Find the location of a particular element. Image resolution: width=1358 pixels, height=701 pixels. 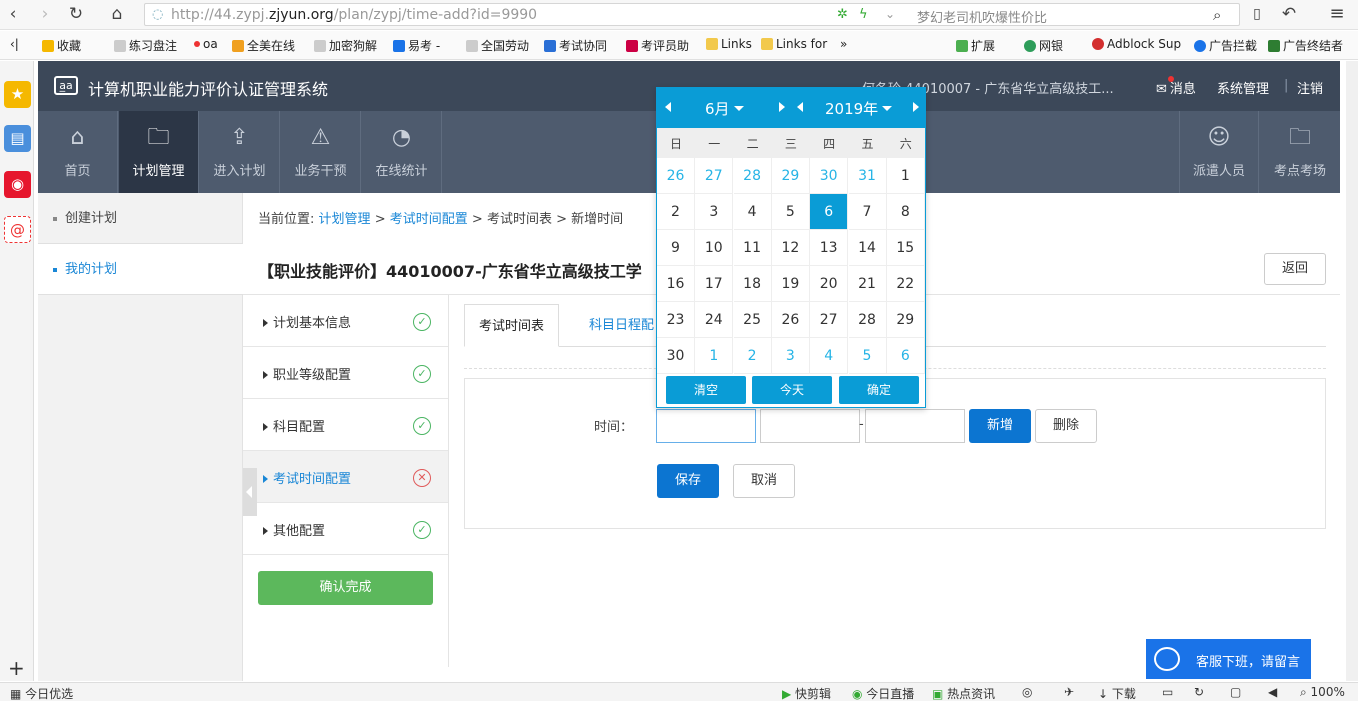

confirm-complete-button: 确认完成 is located at coordinates (345, 588).